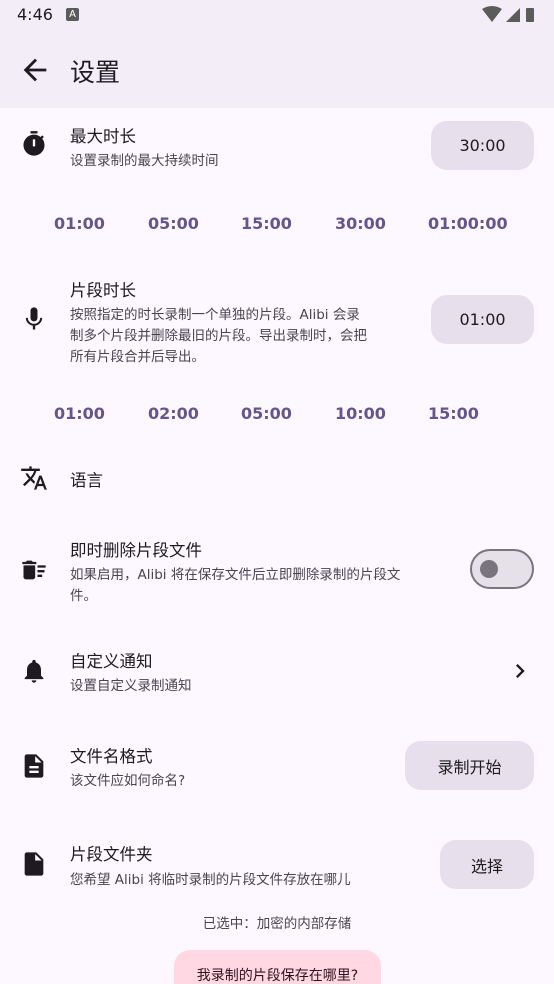 The height and width of the screenshot is (984, 554). I want to click on max-duration-subtitle: 设置录制的最大持续时间, so click(144, 161).